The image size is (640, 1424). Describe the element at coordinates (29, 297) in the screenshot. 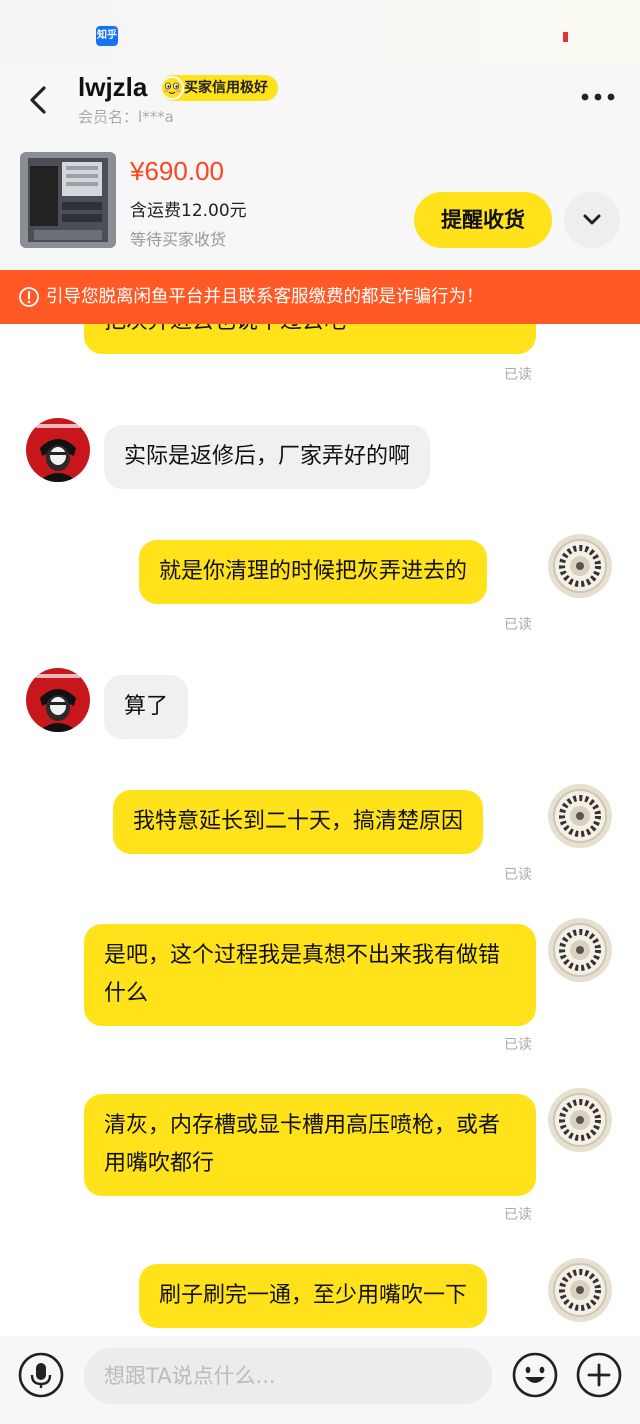

I see `warning-circle-icon` at that location.